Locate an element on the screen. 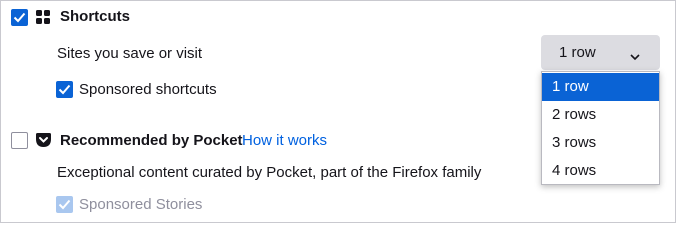 This screenshot has width=676, height=240. rows-dropdown-menu: 1 row 2 rows 3 rows 4 rows is located at coordinates (600, 128).